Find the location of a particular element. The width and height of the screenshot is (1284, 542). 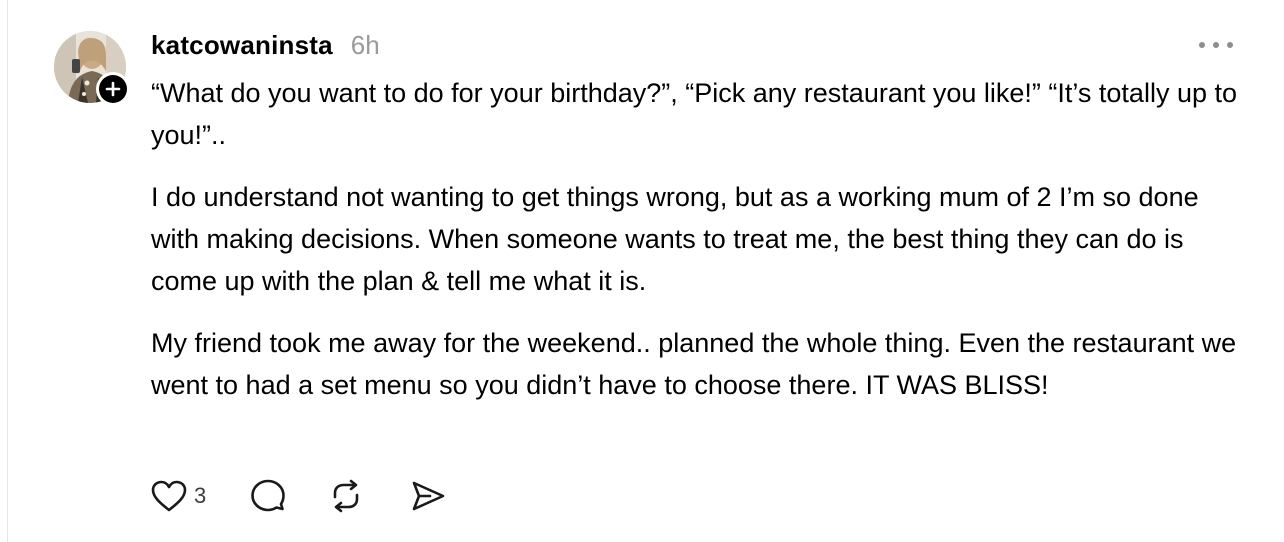

follow-button-circle is located at coordinates (113, 89).